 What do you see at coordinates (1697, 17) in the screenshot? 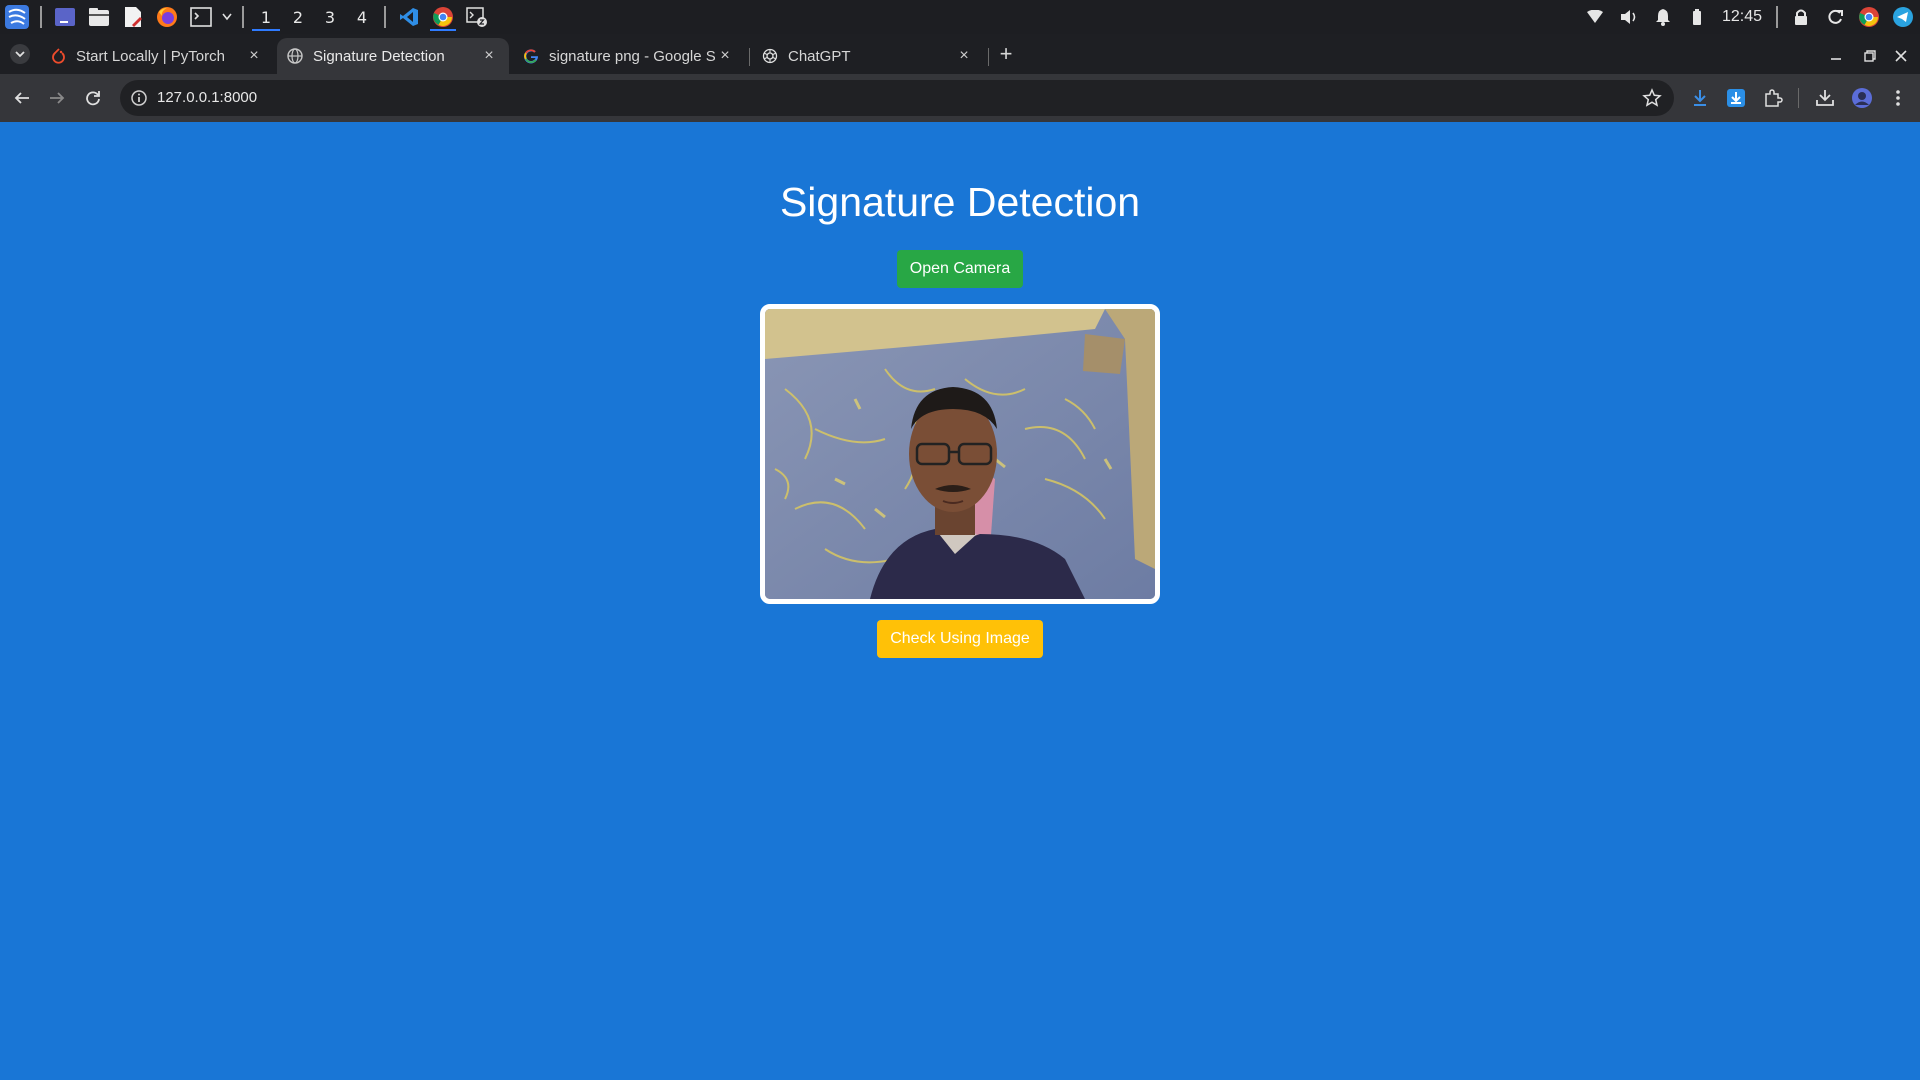
I see `battery-icon` at bounding box center [1697, 17].